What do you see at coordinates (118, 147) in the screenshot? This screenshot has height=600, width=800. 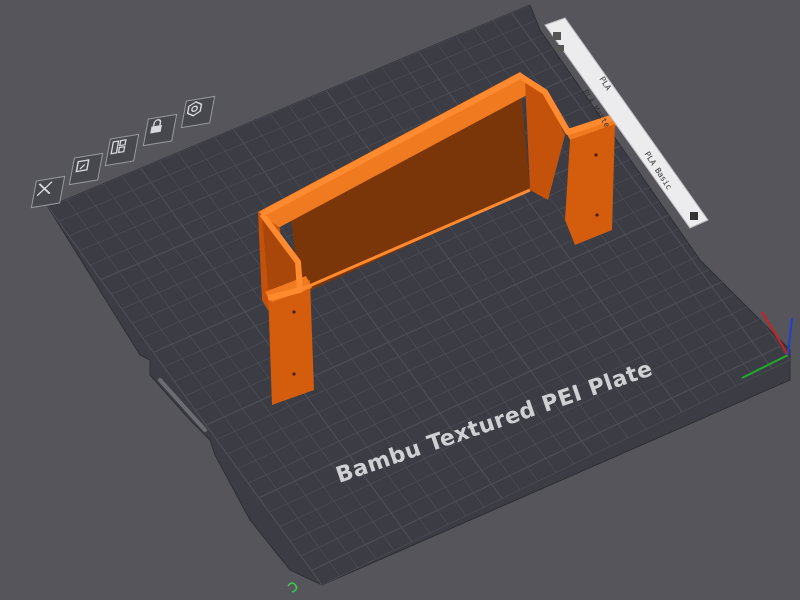 I see `arrange-icon` at bounding box center [118, 147].